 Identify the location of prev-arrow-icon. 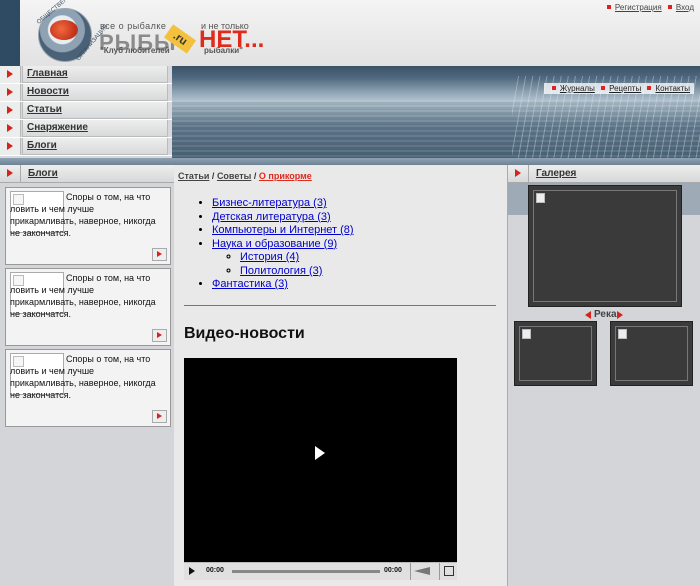
(588, 315).